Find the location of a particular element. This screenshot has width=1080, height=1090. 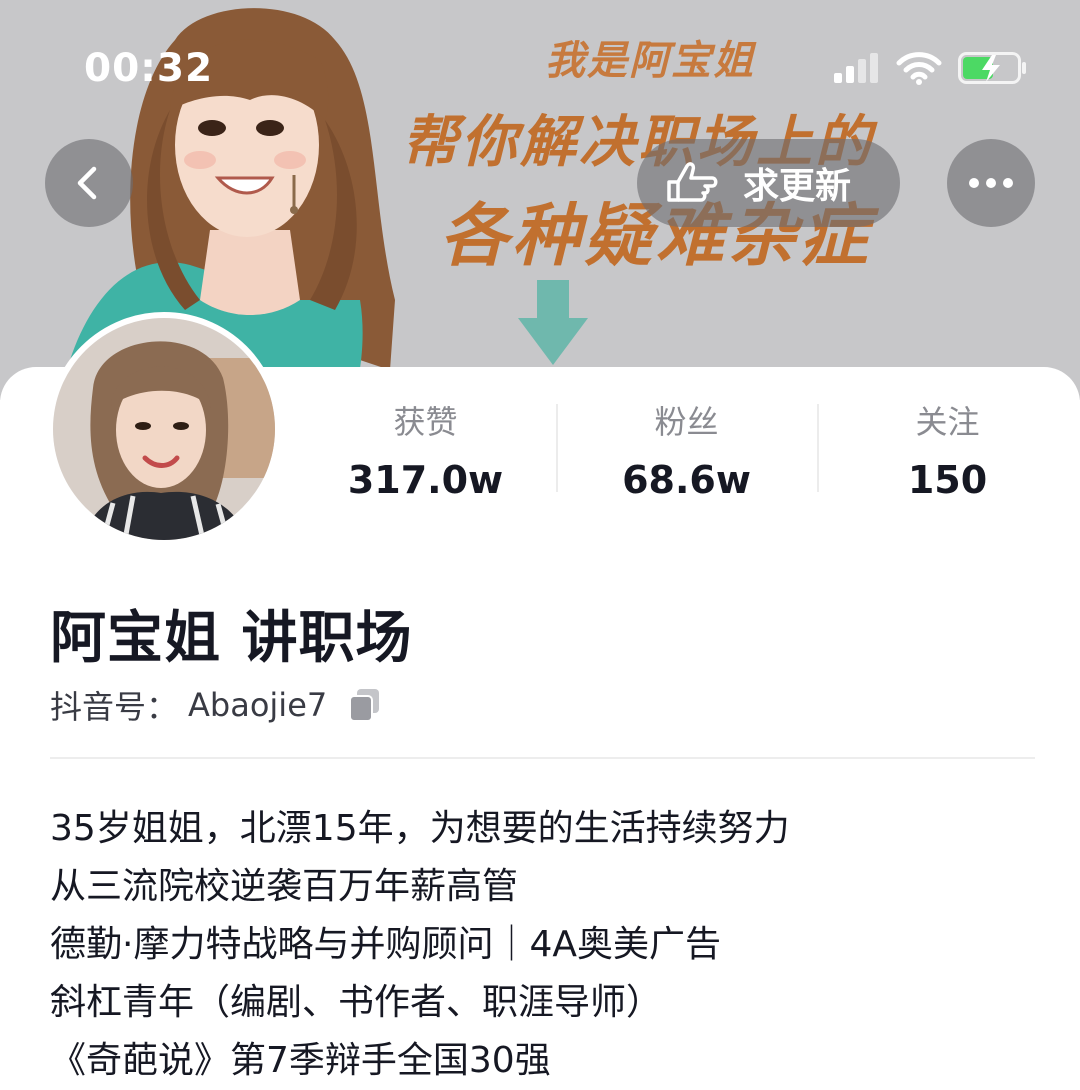

avatar is located at coordinates (164, 429).